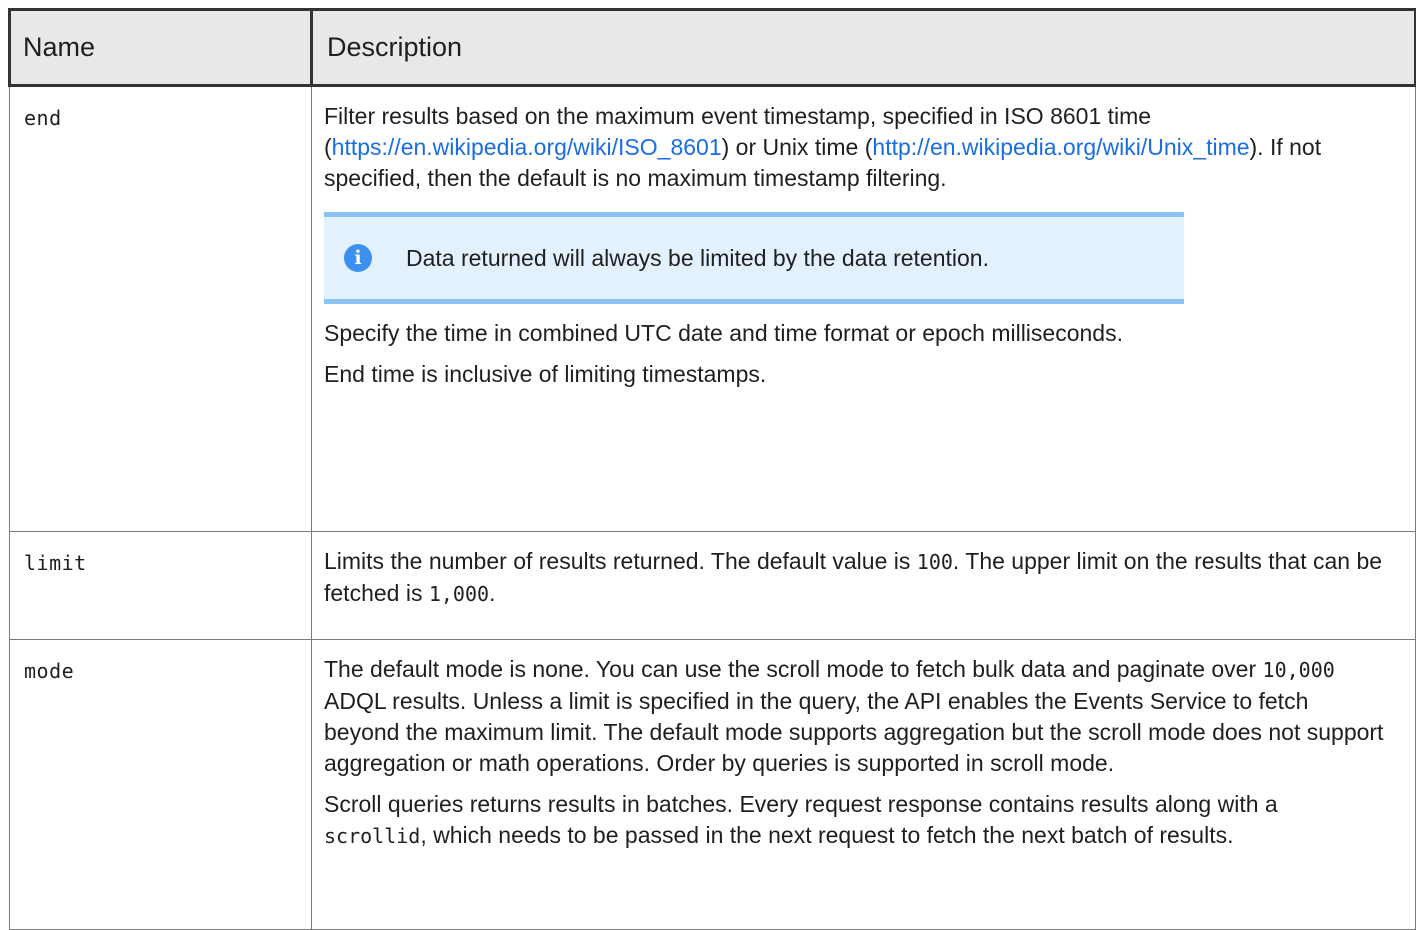 This screenshot has width=1416, height=930. I want to click on header-row: Name Description, so click(712, 47).